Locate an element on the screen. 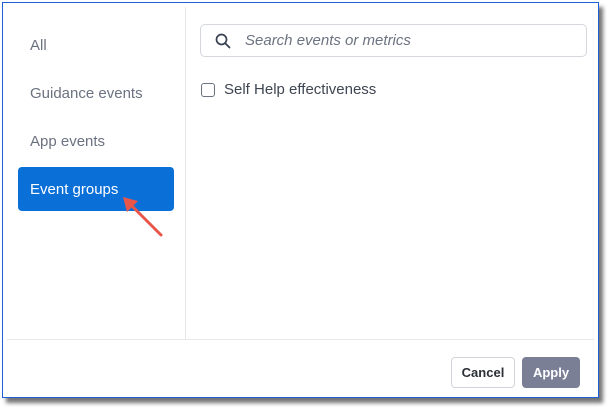 This screenshot has height=410, width=609. sidebar-item-label: Guidance events is located at coordinates (86, 93).